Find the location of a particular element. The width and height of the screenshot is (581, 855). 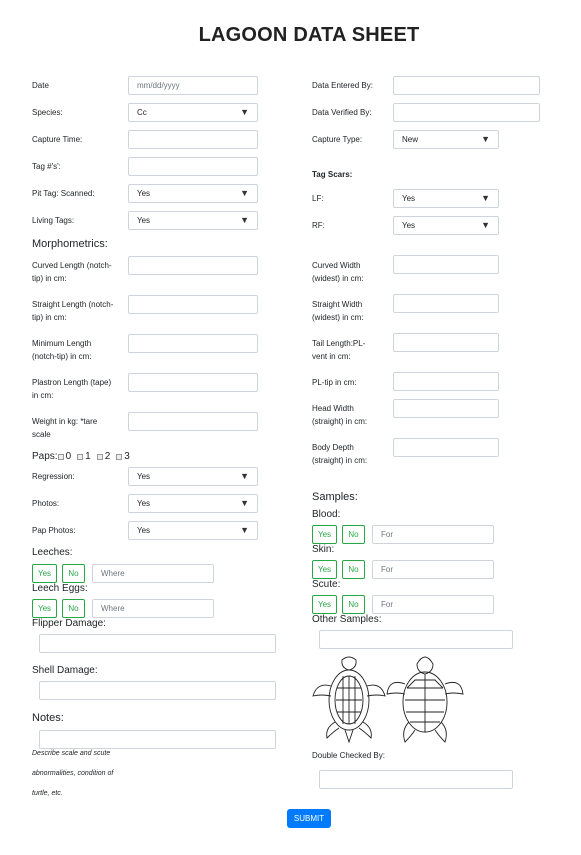

data-entered-label: Data Entered By: is located at coordinates (342, 85).